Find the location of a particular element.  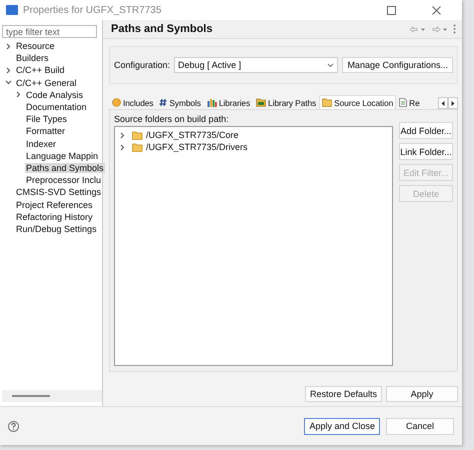

restore-defaults-button: Restore Defaults is located at coordinates (343, 394).